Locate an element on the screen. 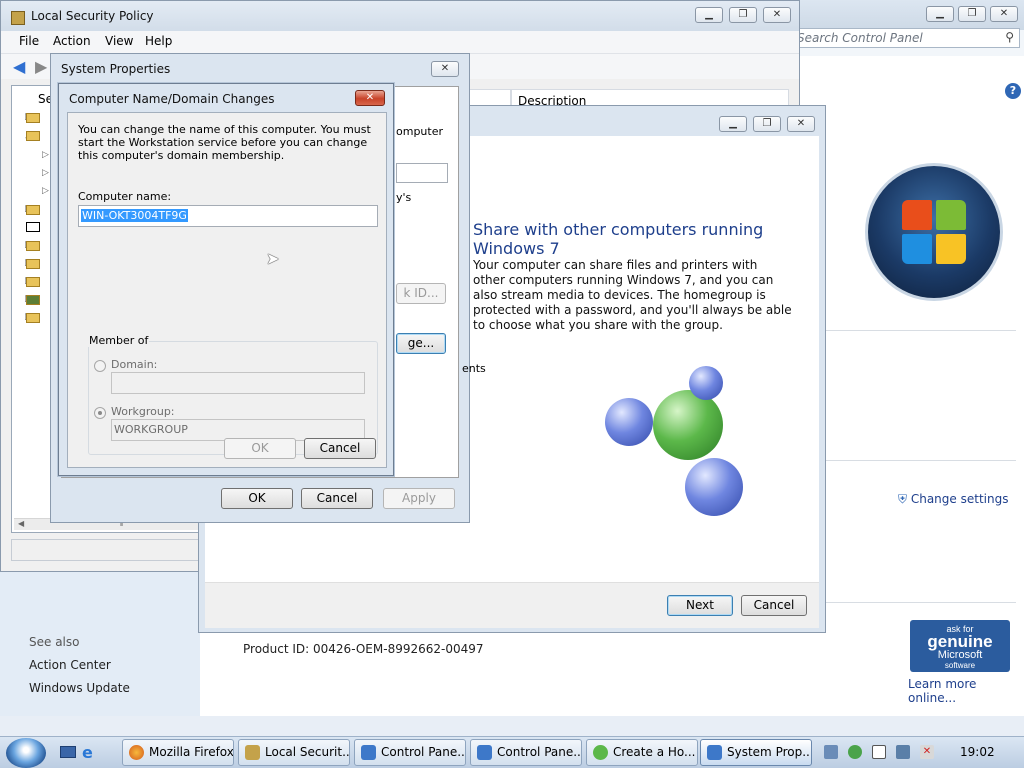 The image size is (1024, 768). lsp-title: Local Security Policy is located at coordinates (92, 16).